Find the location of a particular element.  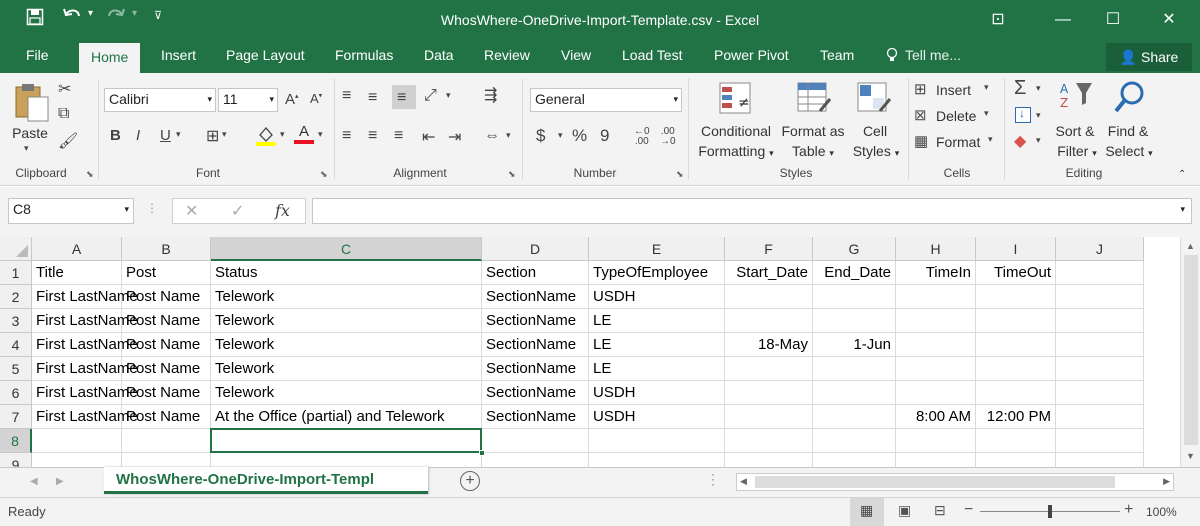

clear-dropdown-icon: ▾ is located at coordinates (1038, 140).